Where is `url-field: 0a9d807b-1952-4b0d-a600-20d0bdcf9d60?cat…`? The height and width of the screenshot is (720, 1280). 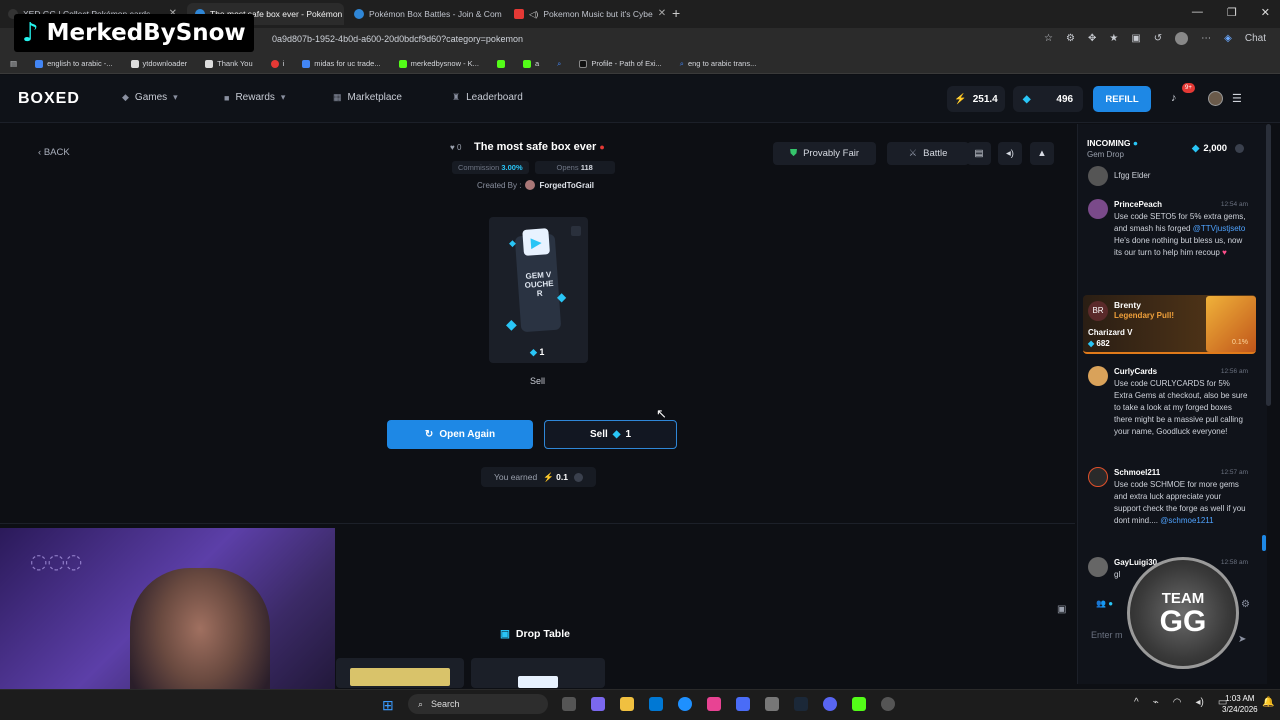
url-field: 0a9d807b-1952-4b0d-a600-20d0bdcf9d60?cat… is located at coordinates (397, 39).